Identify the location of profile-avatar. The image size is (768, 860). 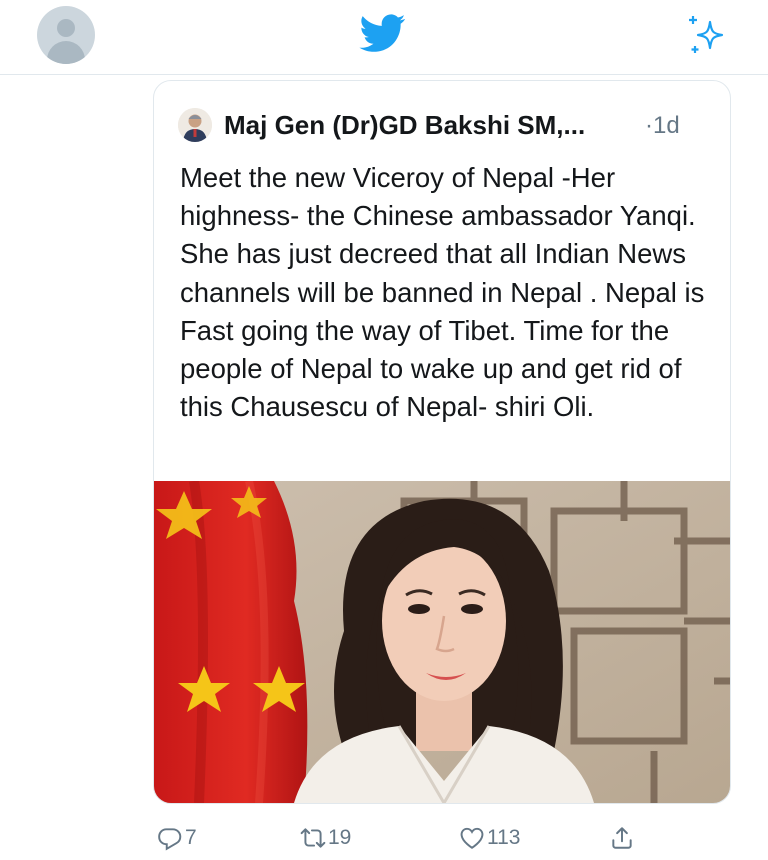
(66, 35).